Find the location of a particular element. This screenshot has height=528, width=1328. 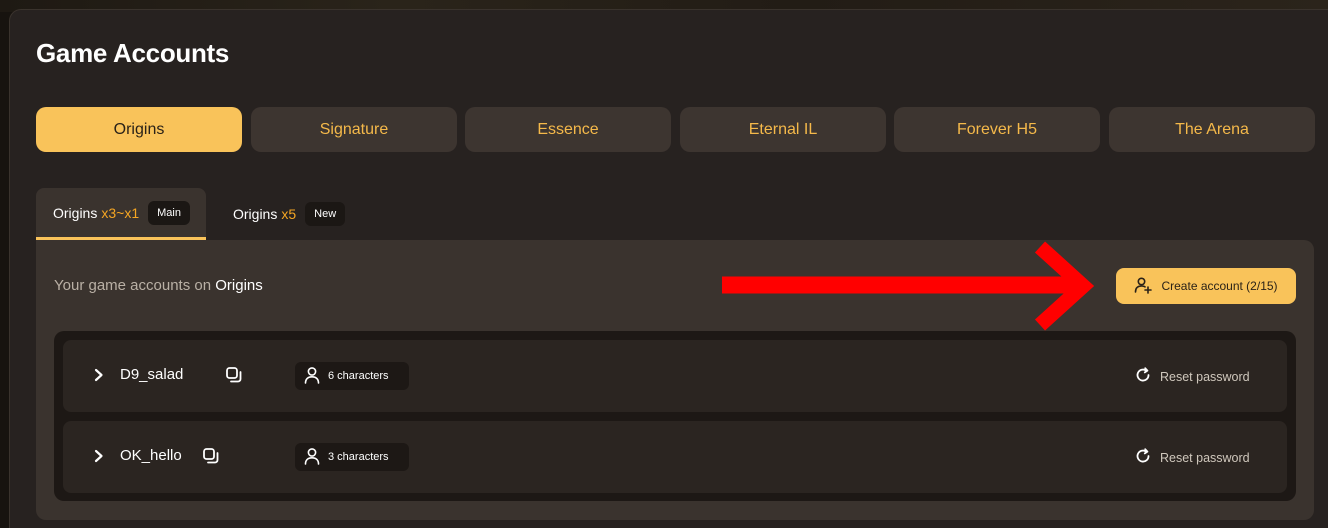

page-title: Game Accounts is located at coordinates (133, 53).